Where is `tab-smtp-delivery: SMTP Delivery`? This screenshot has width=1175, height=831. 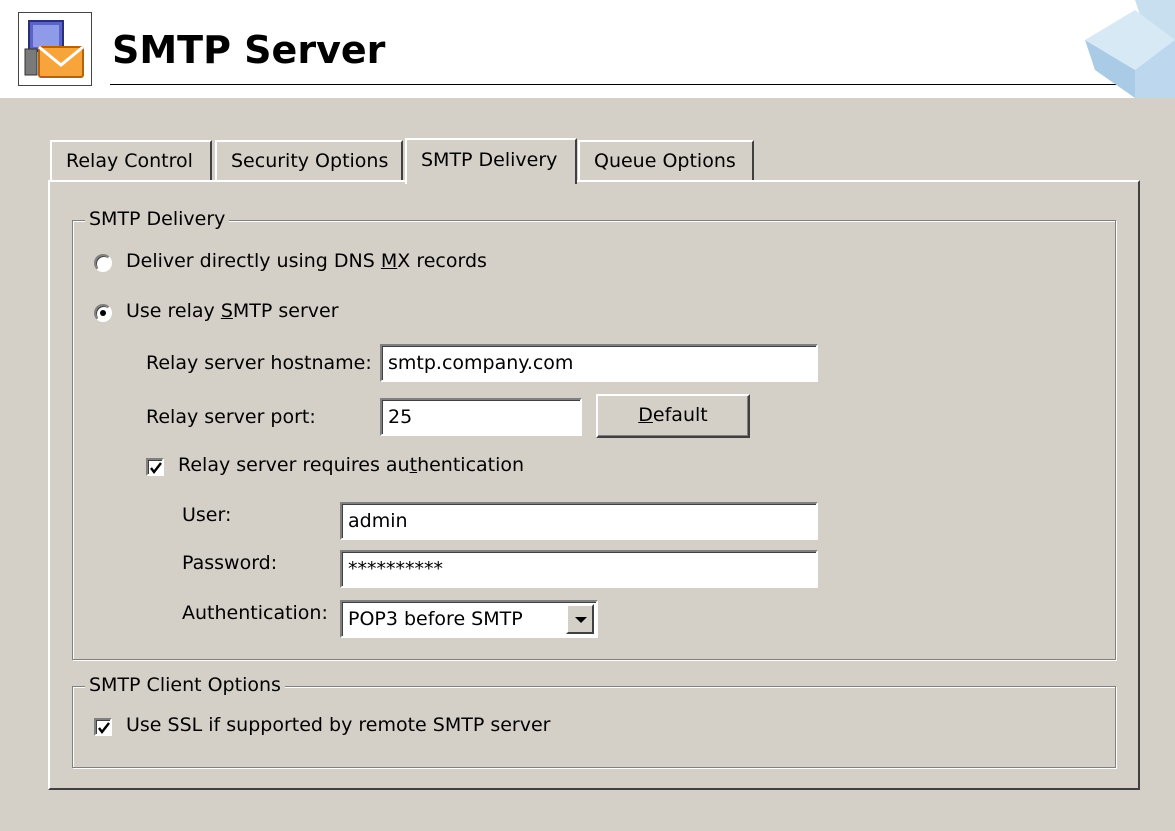 tab-smtp-delivery: SMTP Delivery is located at coordinates (491, 161).